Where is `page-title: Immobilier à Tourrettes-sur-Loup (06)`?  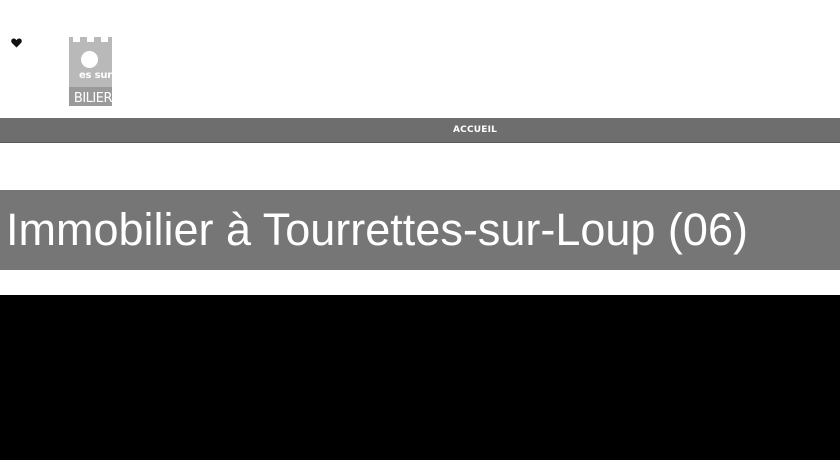 page-title: Immobilier à Tourrettes-sur-Loup (06) is located at coordinates (377, 229).